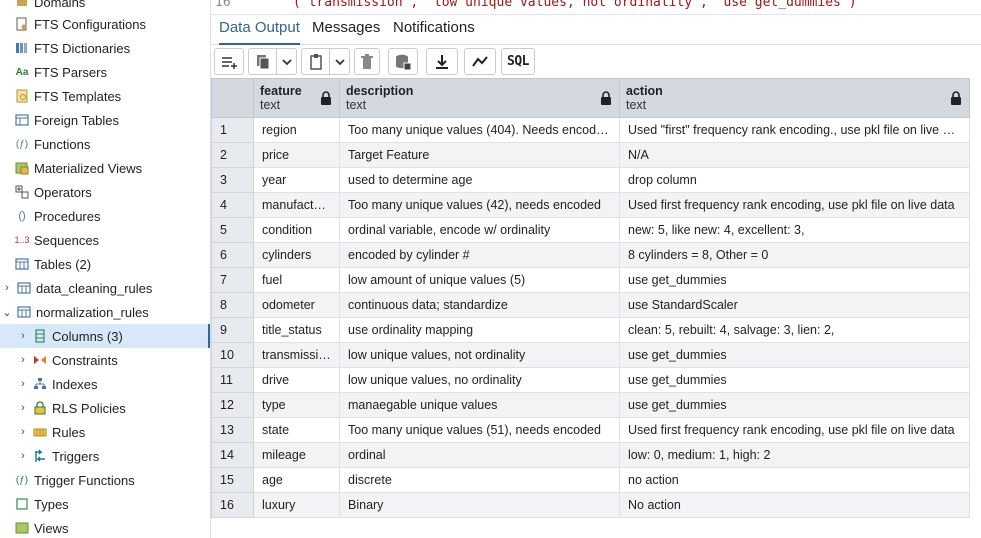 This screenshot has width=981, height=538. Describe the element at coordinates (296, 330) in the screenshot. I see `feature-cell: title_status` at that location.